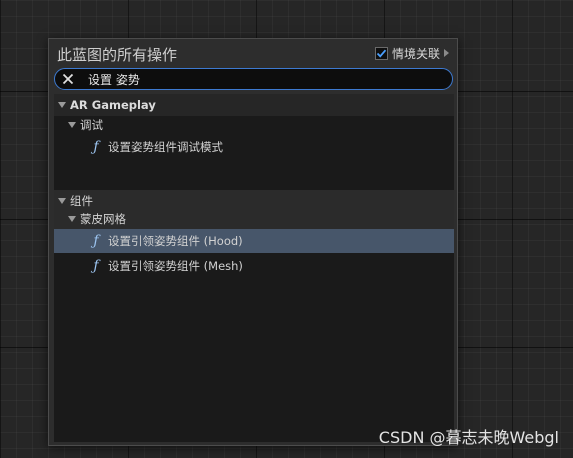  I want to click on clear-search-button, so click(68, 79).